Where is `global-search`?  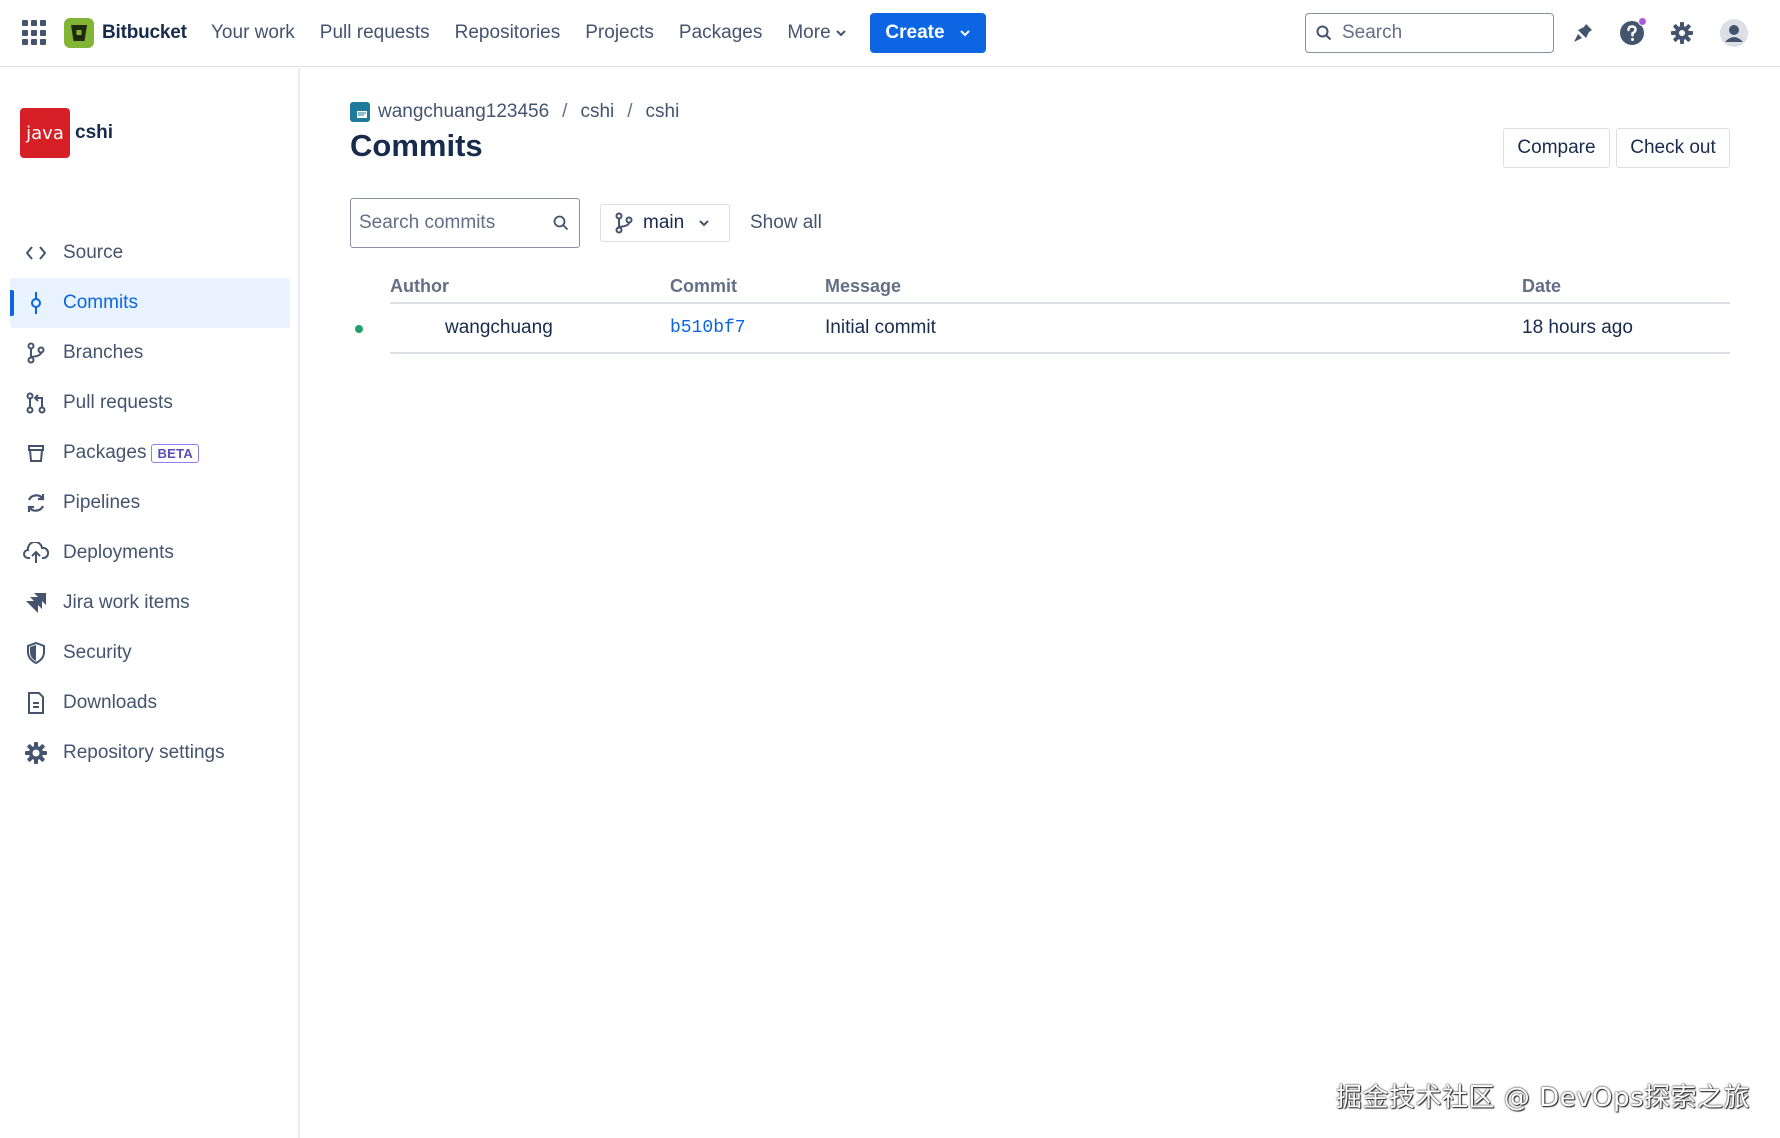 global-search is located at coordinates (1429, 33).